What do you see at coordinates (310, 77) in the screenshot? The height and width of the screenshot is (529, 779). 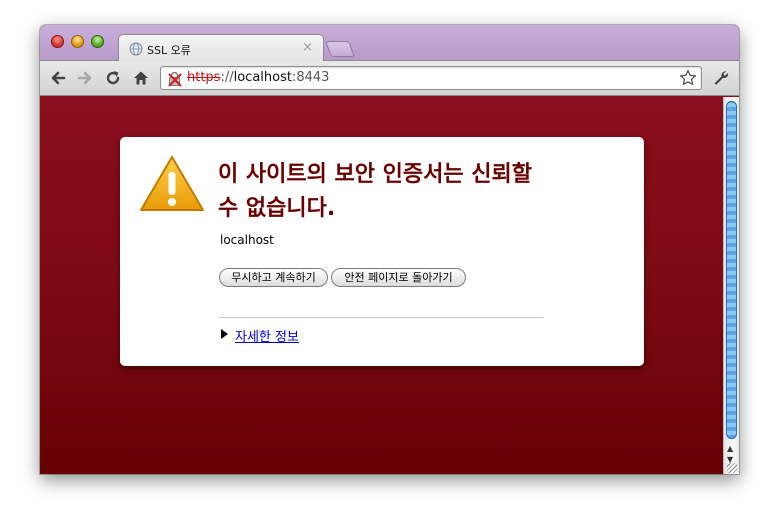 I see `url-port: :8443` at bounding box center [310, 77].